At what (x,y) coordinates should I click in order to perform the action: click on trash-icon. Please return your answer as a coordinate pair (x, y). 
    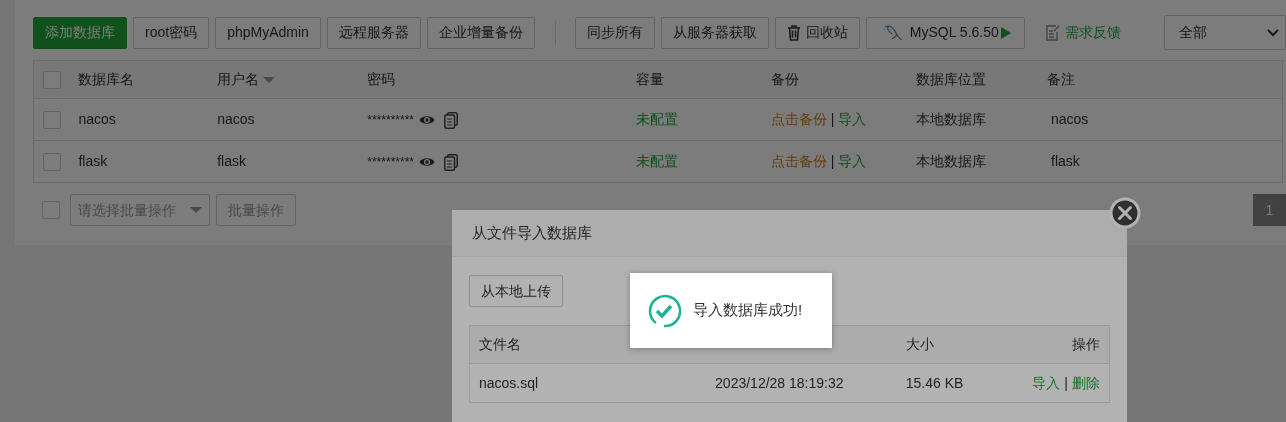
    Looking at the image, I should click on (793, 32).